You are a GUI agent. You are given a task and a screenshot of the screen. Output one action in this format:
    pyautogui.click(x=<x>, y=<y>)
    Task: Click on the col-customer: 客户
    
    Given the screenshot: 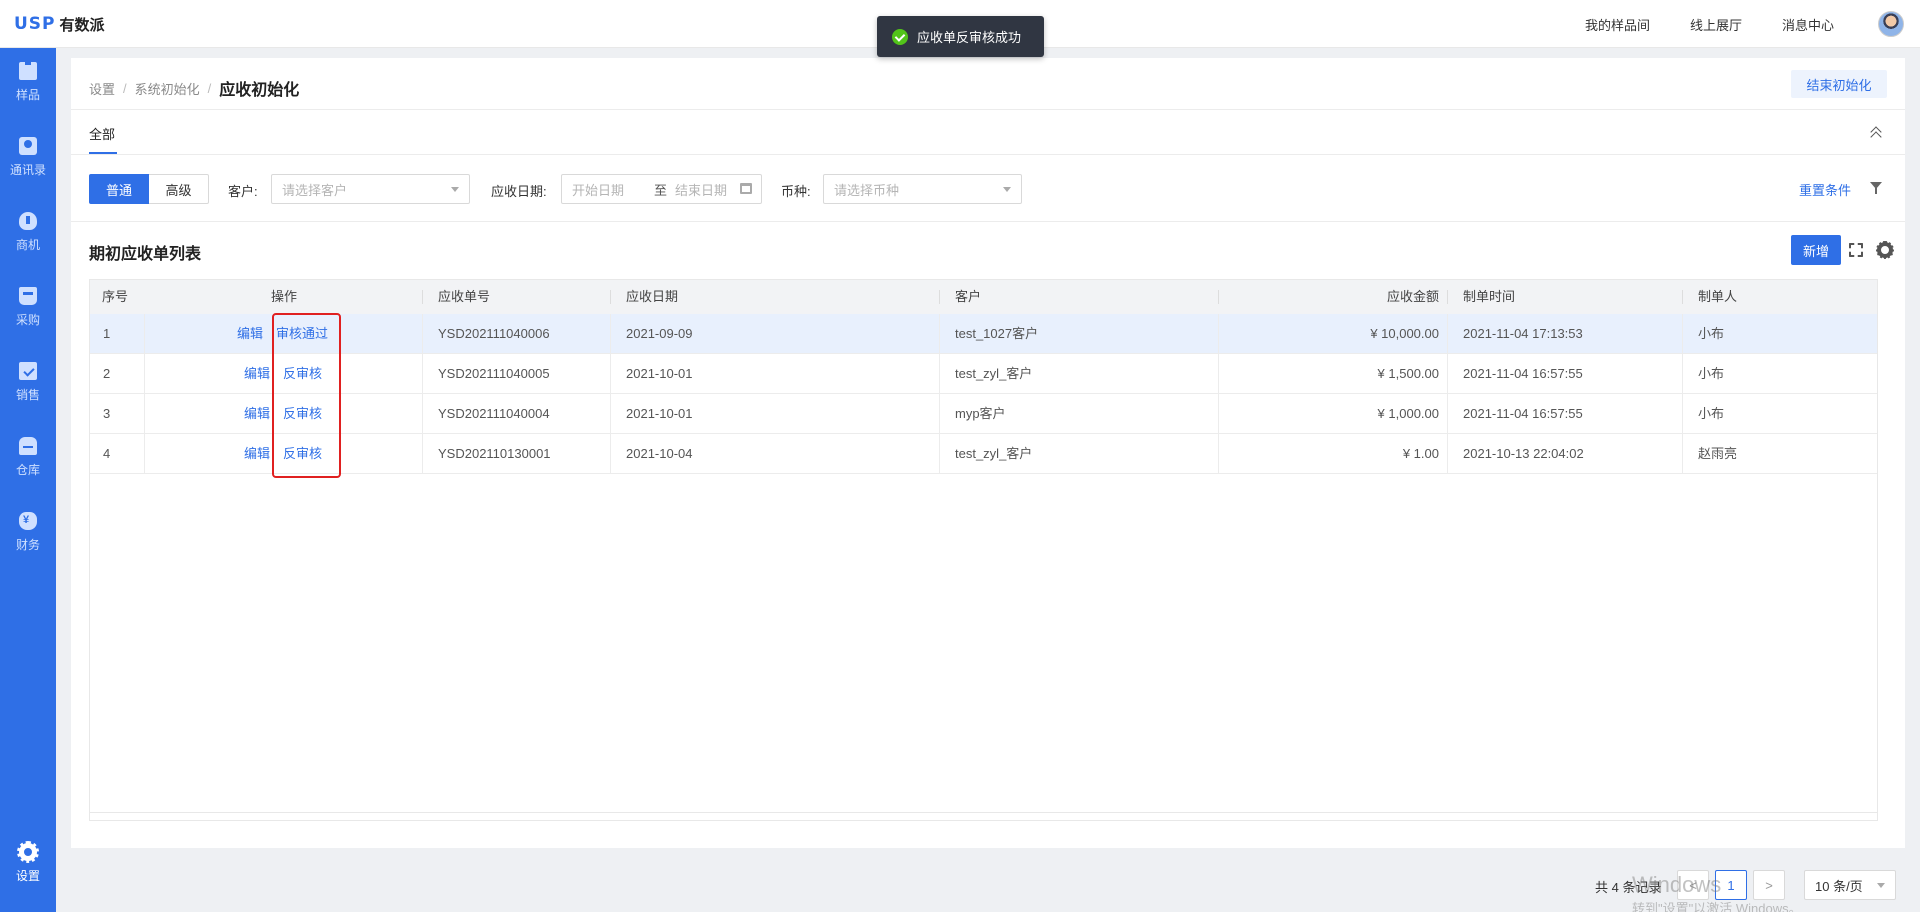 What is the action you would take?
    pyautogui.click(x=968, y=296)
    